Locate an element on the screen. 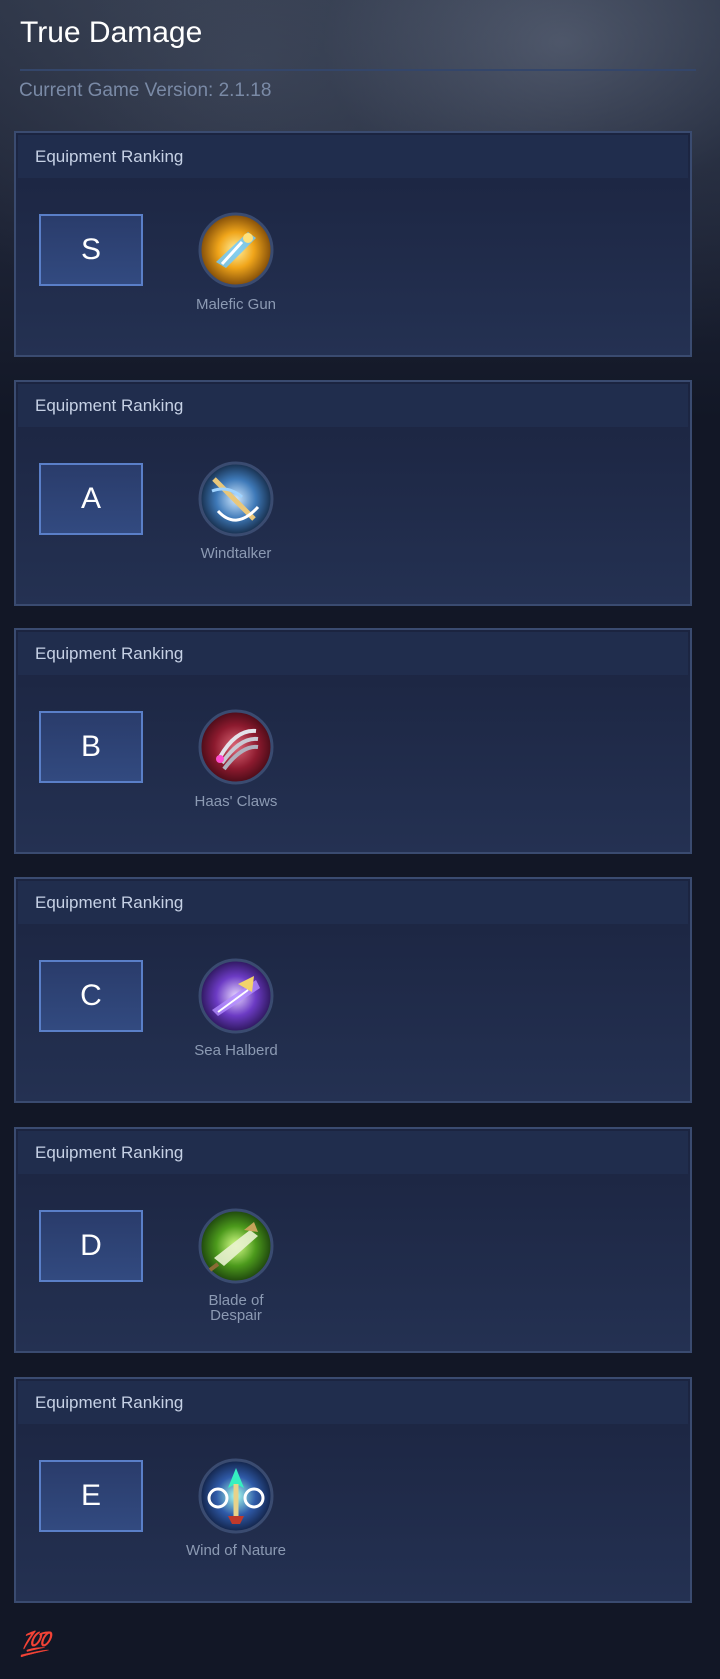  tier-badge: S is located at coordinates (91, 250).